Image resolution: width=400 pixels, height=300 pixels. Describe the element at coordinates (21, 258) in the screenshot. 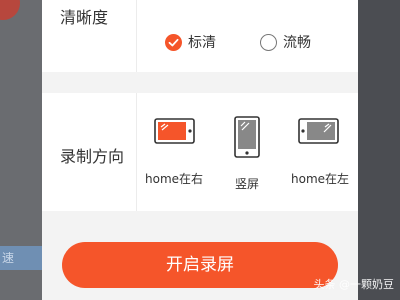

I see `background-text: 速` at that location.